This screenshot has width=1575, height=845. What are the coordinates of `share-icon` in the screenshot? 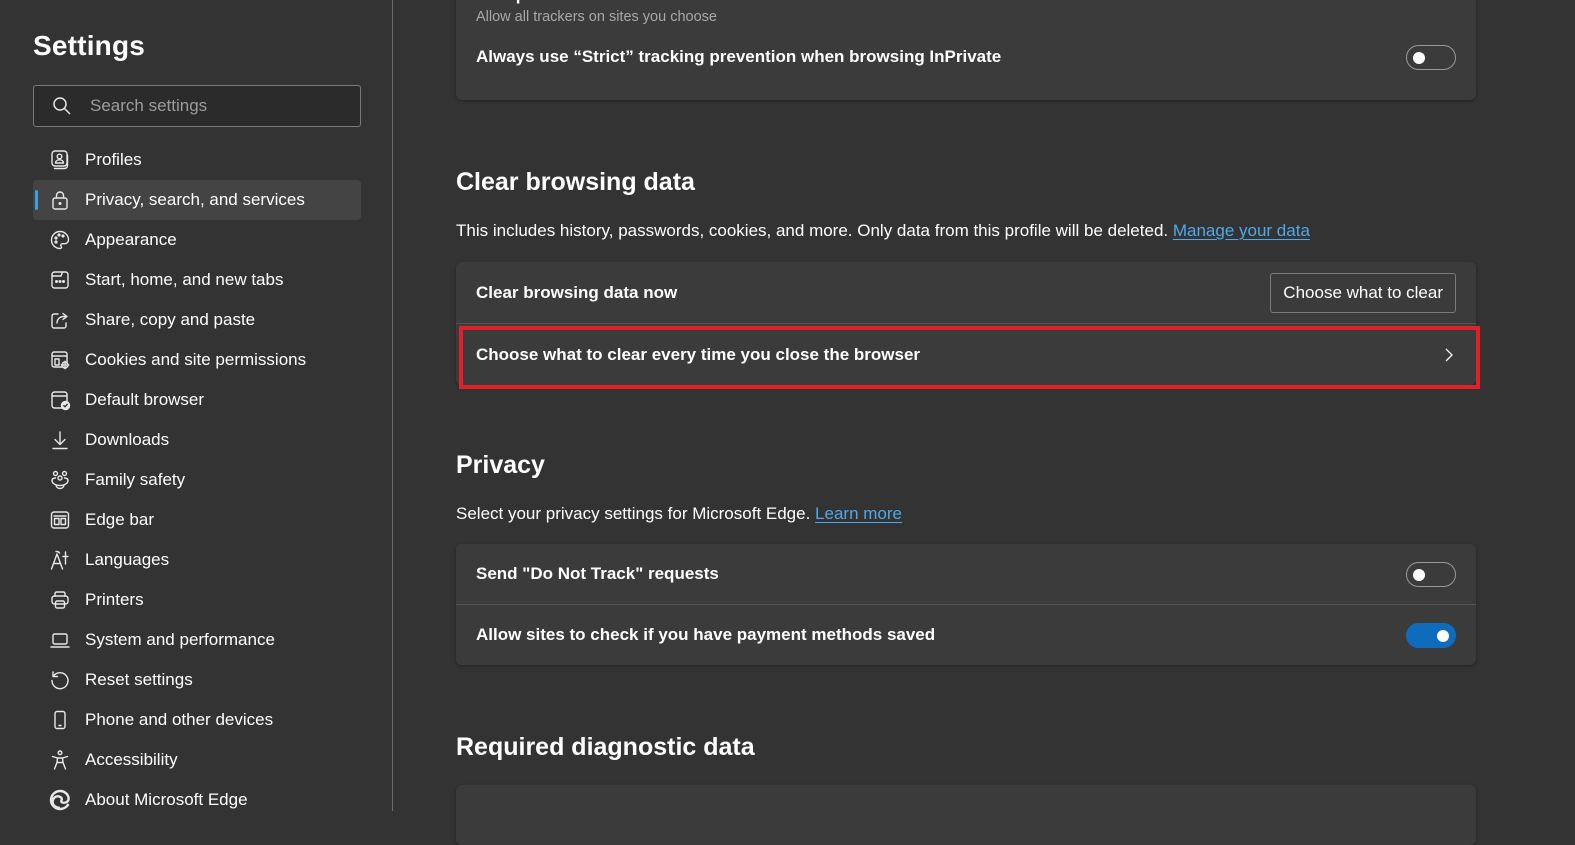 It's located at (60, 320).